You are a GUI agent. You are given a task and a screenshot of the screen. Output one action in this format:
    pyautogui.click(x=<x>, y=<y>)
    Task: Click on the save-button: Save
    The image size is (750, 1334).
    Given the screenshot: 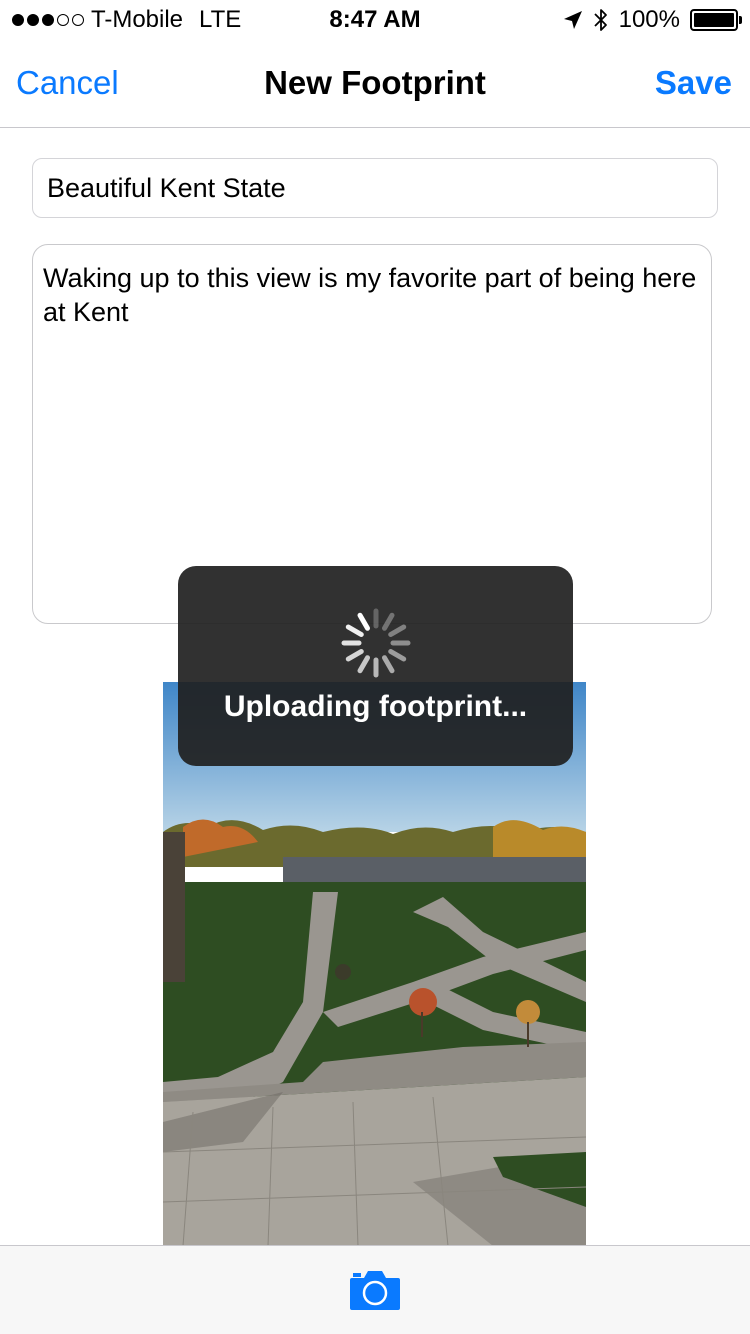 What is the action you would take?
    pyautogui.click(x=693, y=83)
    